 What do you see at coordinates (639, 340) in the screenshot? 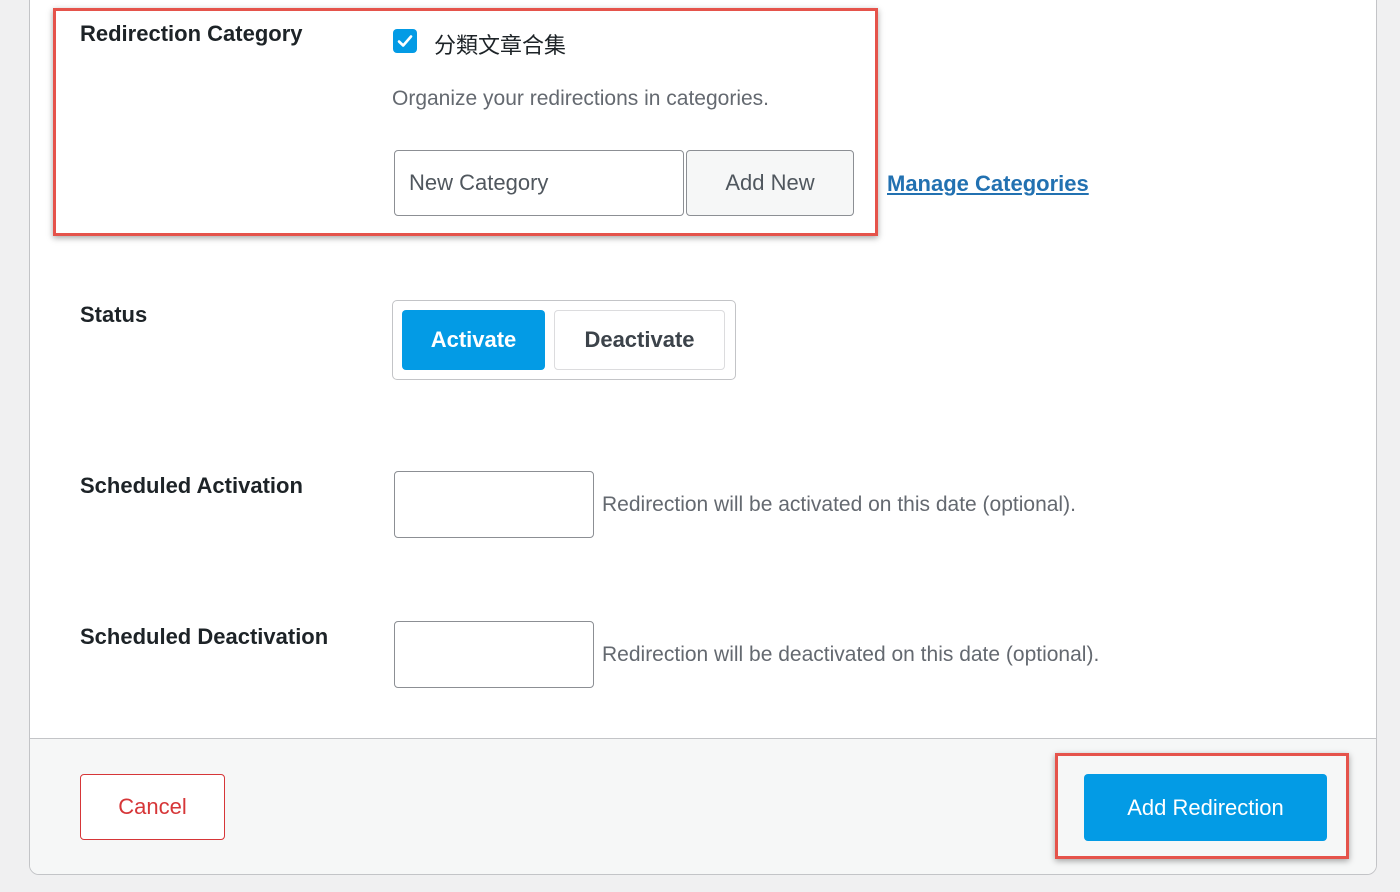
I see `status-deactivate-option: Deactivate` at bounding box center [639, 340].